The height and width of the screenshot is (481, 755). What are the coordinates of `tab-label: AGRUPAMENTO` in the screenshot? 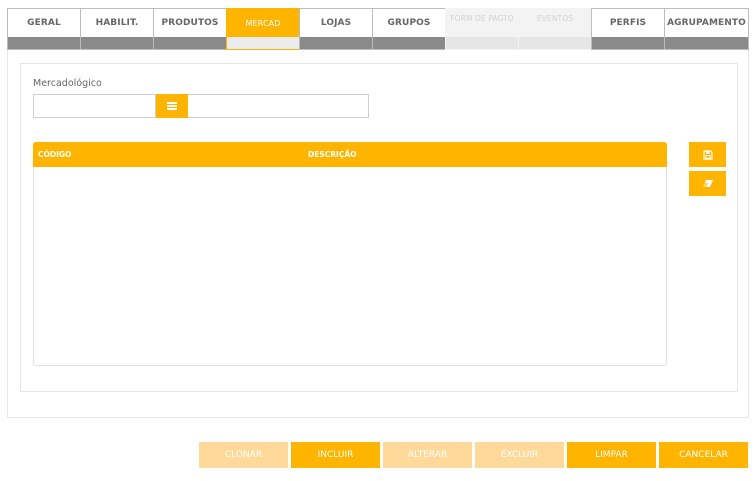 It's located at (706, 23).